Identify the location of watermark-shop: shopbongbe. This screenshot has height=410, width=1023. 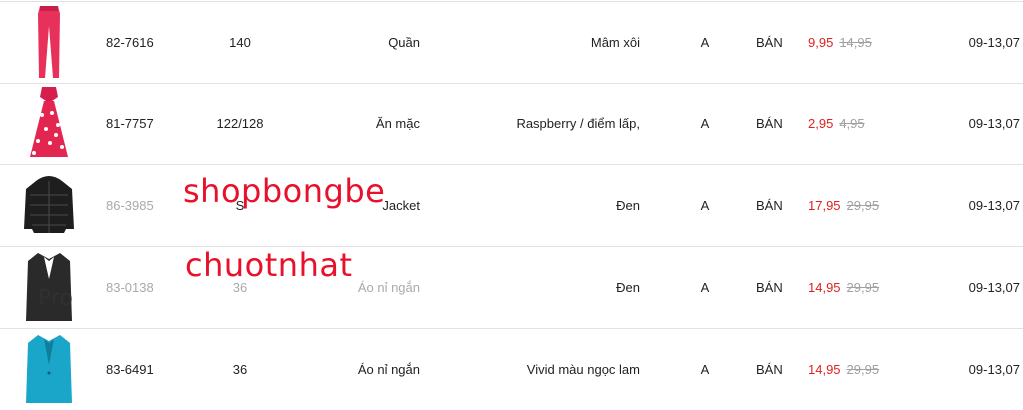
(284, 191).